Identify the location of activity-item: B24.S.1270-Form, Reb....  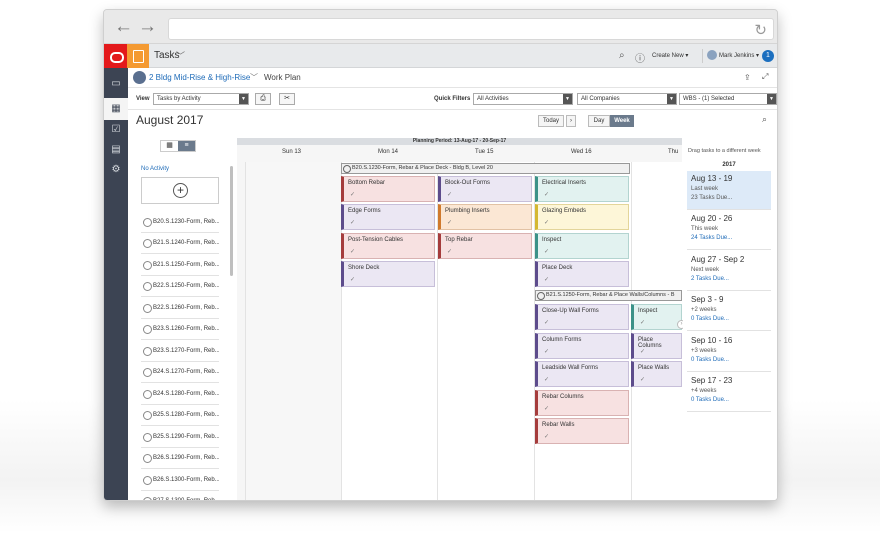
(180, 372).